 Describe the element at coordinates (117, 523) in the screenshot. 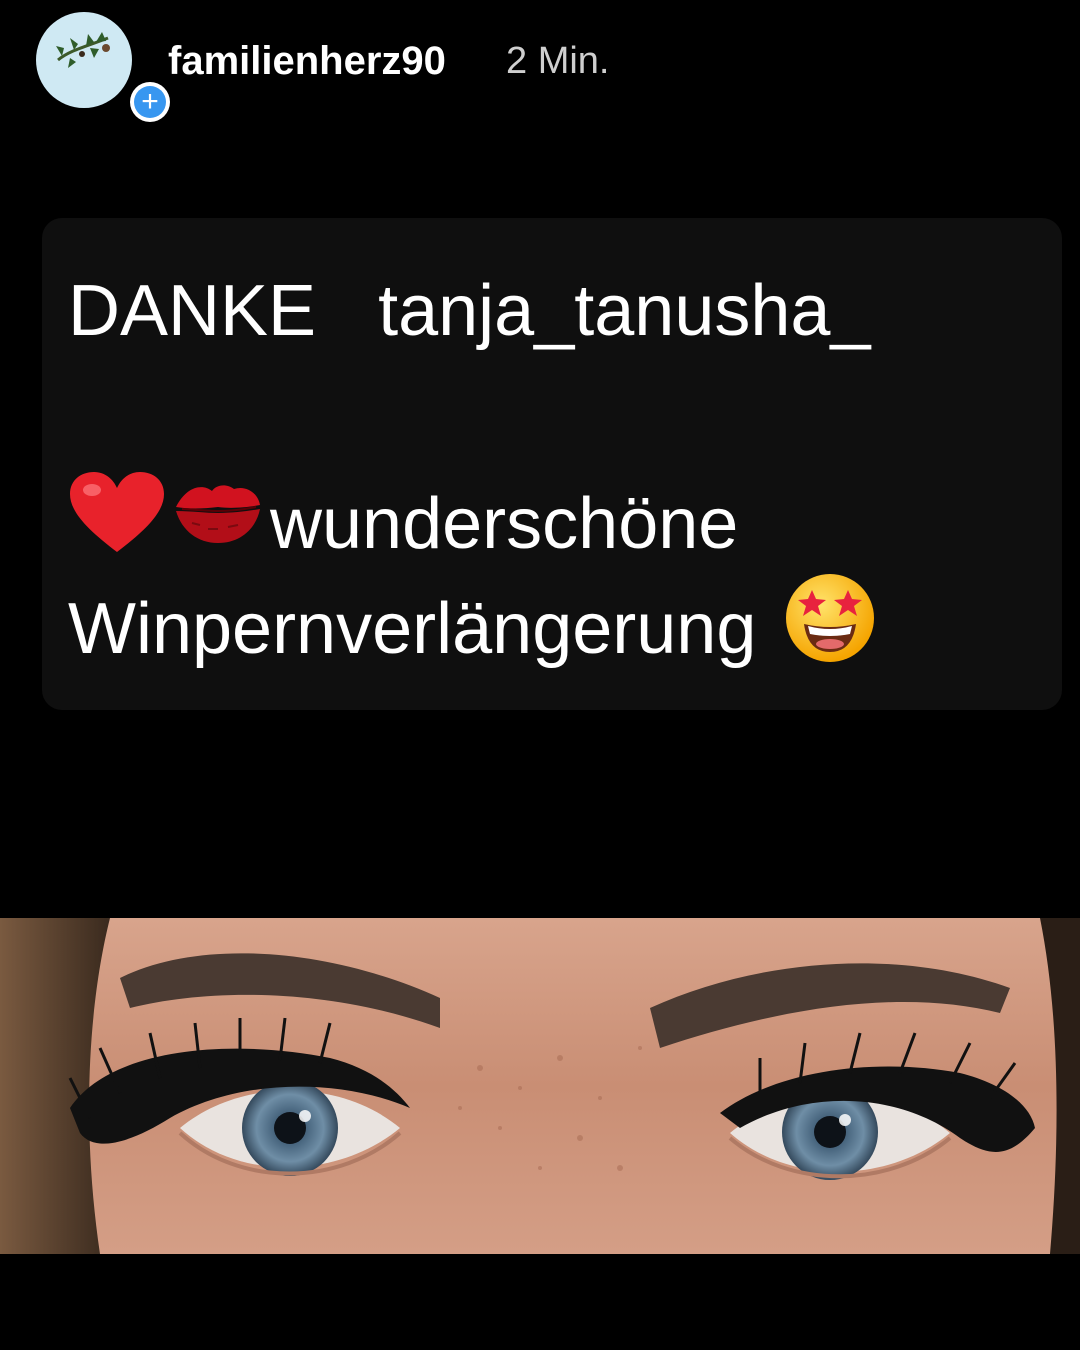

I see `red-heart-icon` at that location.